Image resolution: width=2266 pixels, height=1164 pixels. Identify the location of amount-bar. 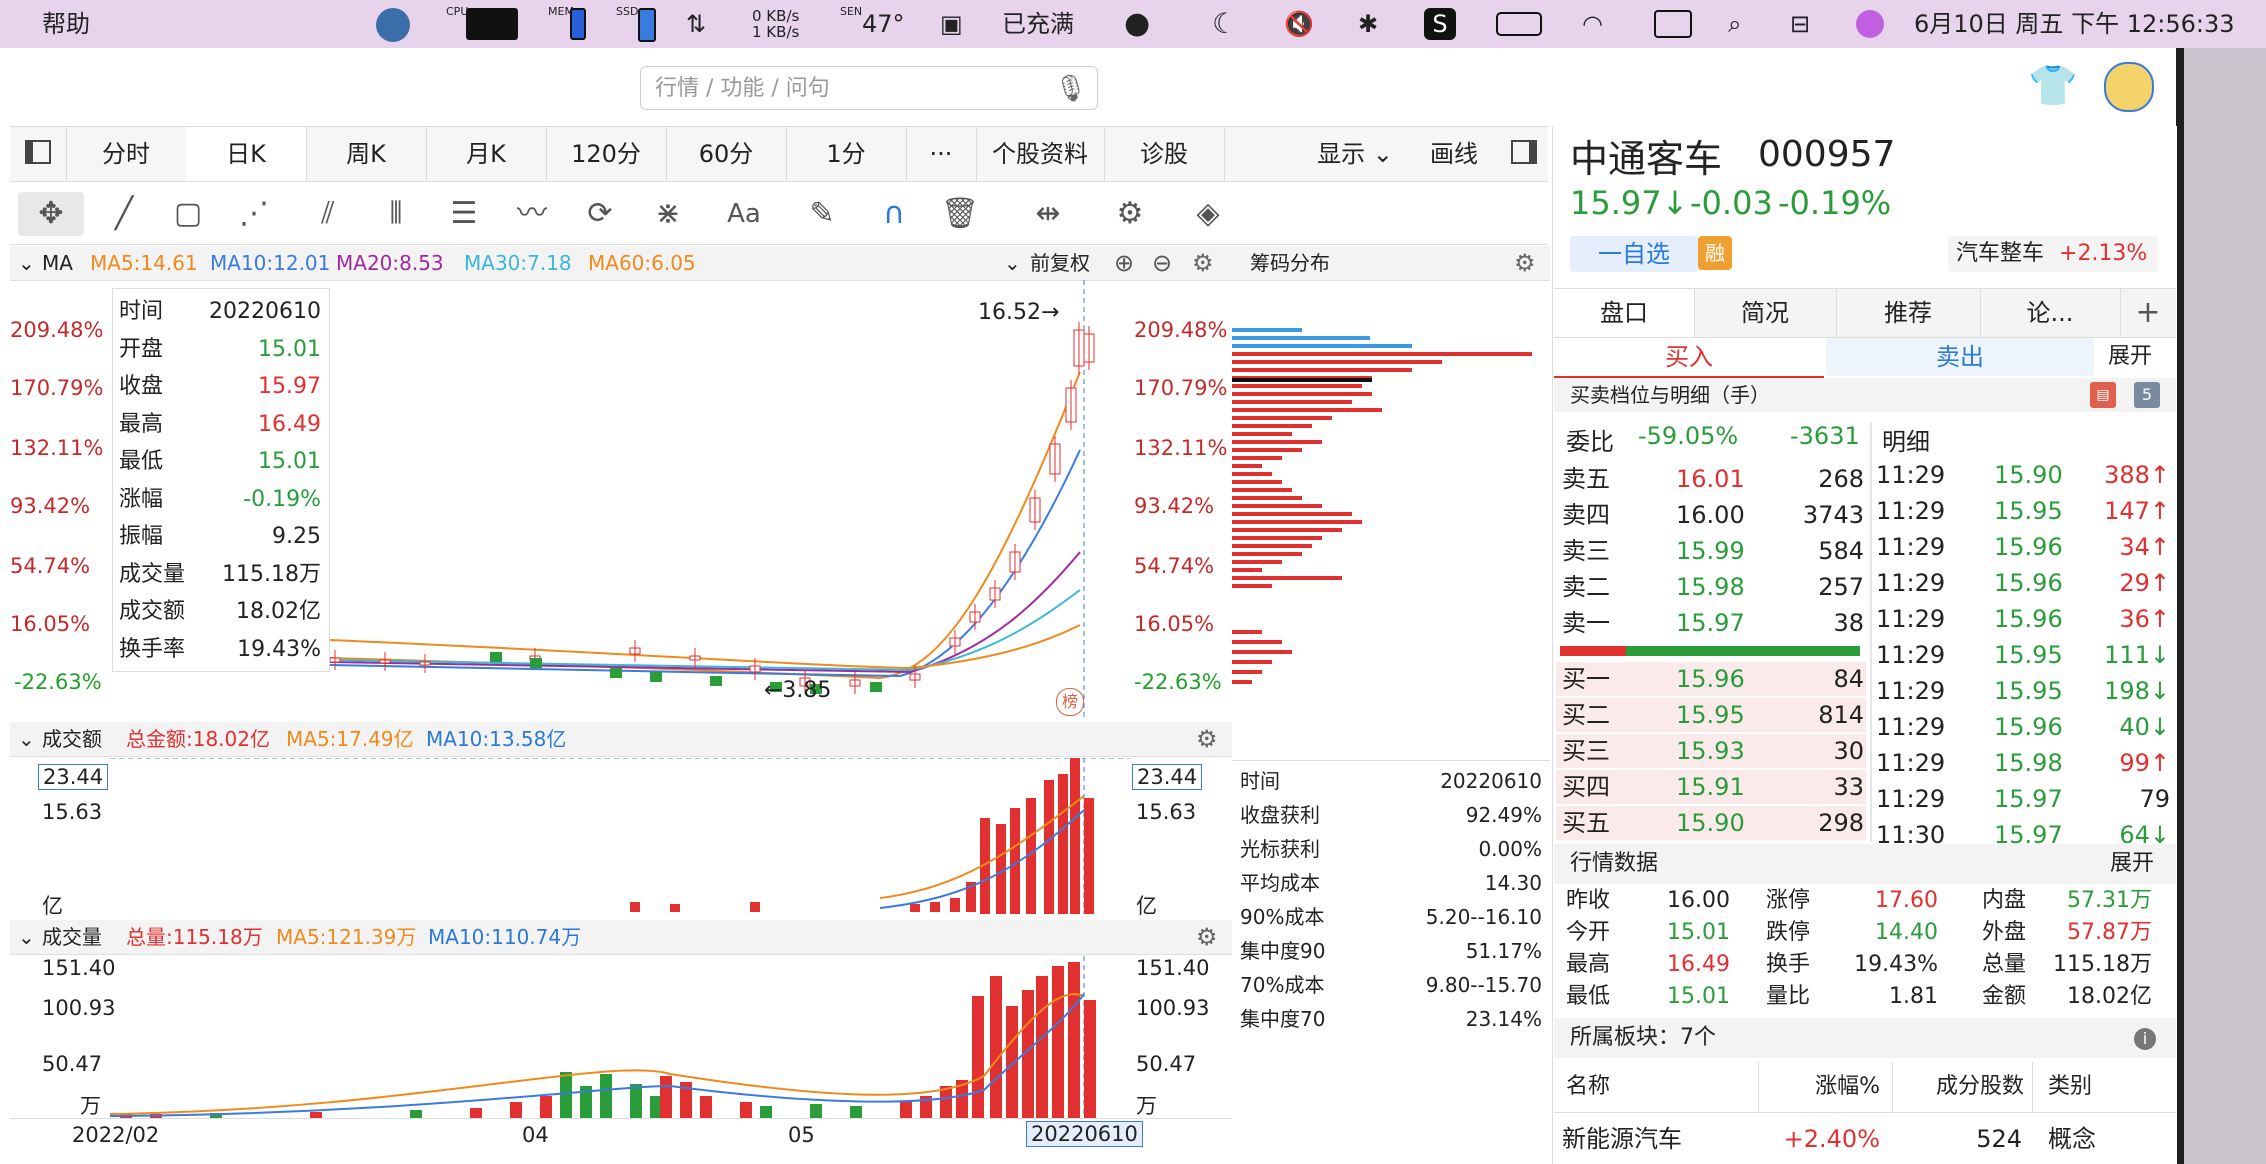
(1049, 847).